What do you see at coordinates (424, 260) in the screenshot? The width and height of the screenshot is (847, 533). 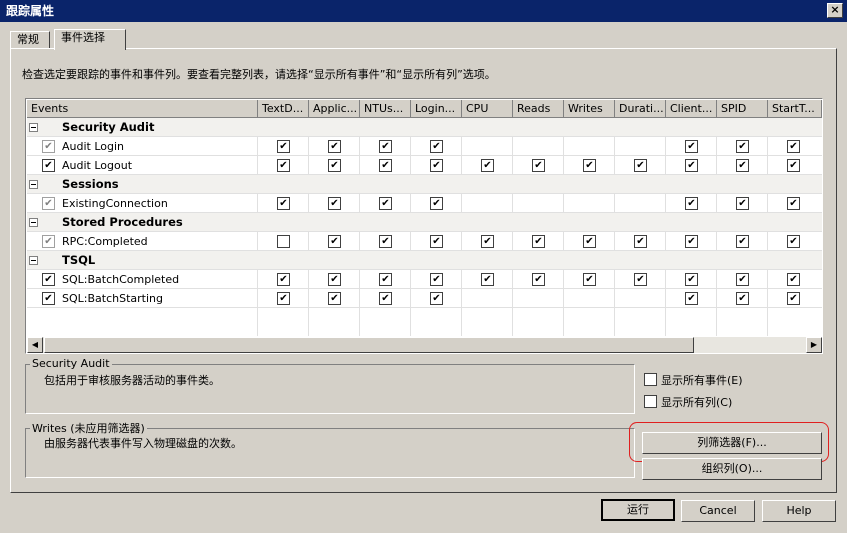 I see `category-row: TSQL` at bounding box center [424, 260].